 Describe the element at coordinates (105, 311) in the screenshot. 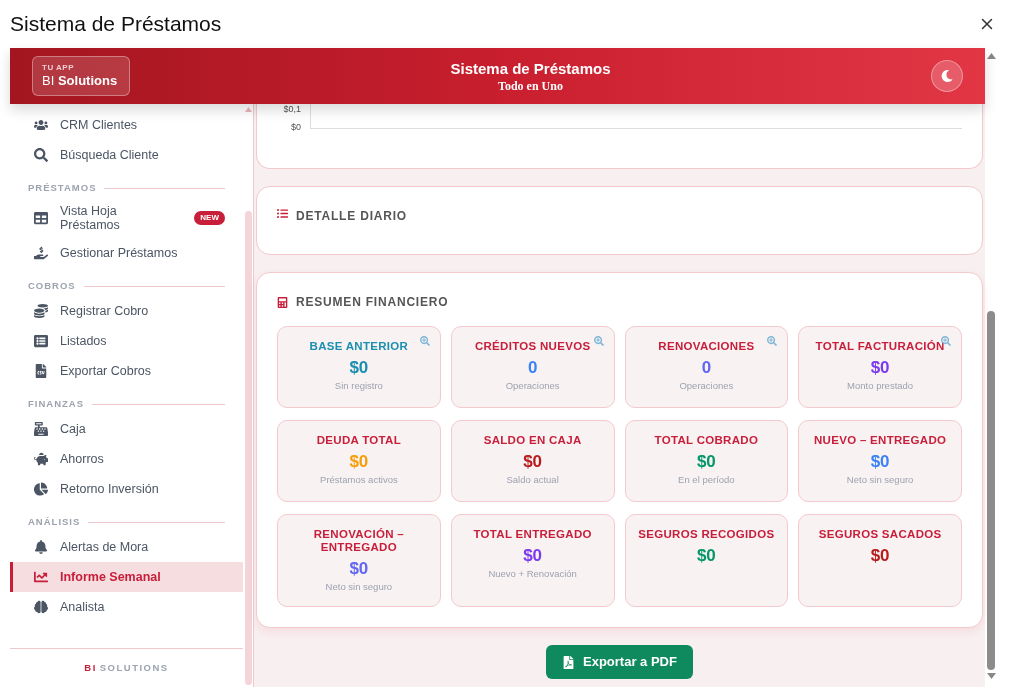

I see `item-label: Registrar Cobro` at that location.